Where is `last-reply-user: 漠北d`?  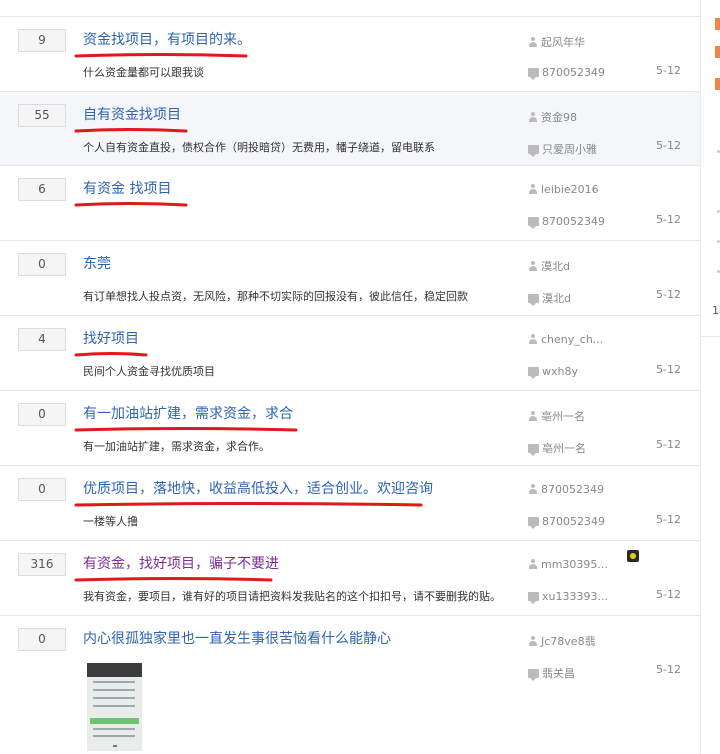 last-reply-user: 漠北d is located at coordinates (549, 298).